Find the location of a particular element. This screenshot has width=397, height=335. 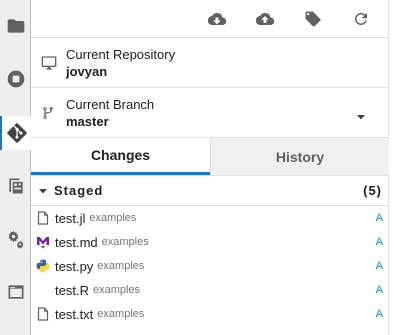

staged-section-header: Staged (5) is located at coordinates (209, 191).